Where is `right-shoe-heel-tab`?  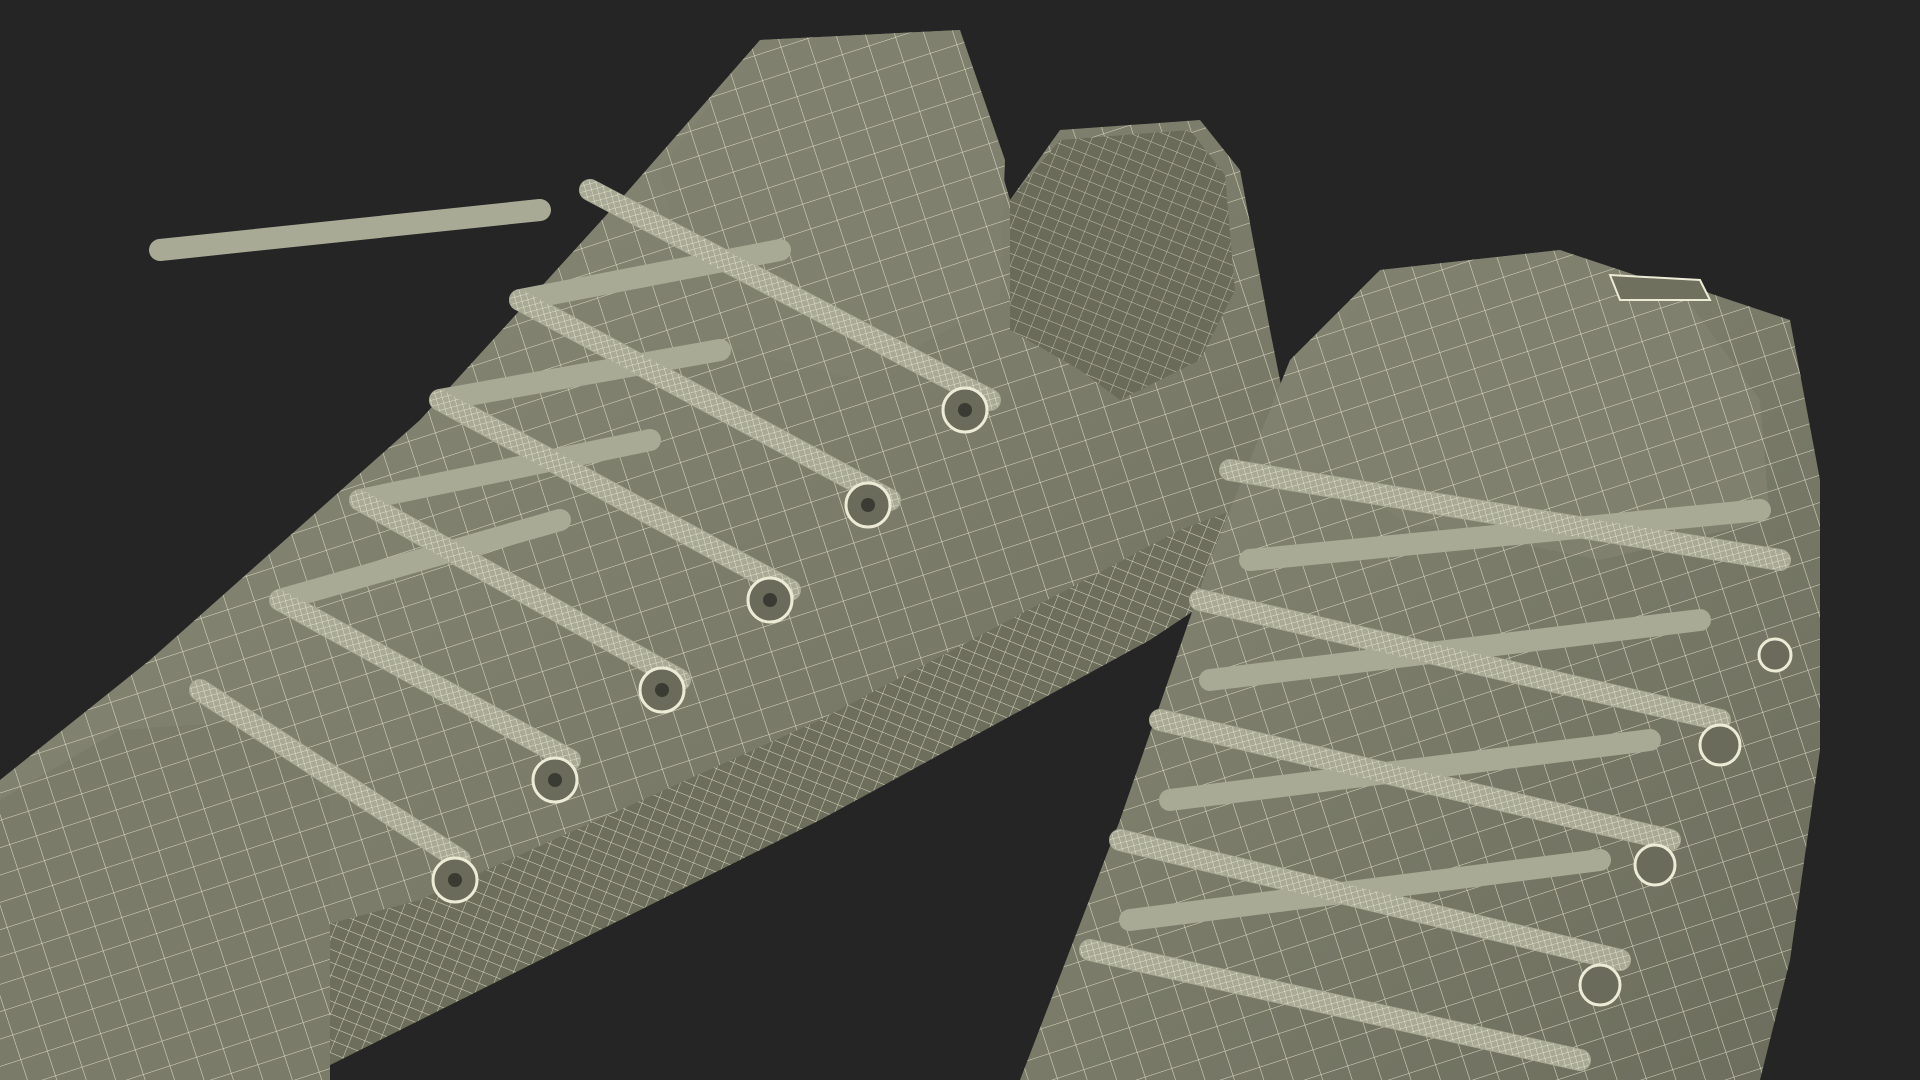 right-shoe-heel-tab is located at coordinates (1660, 287).